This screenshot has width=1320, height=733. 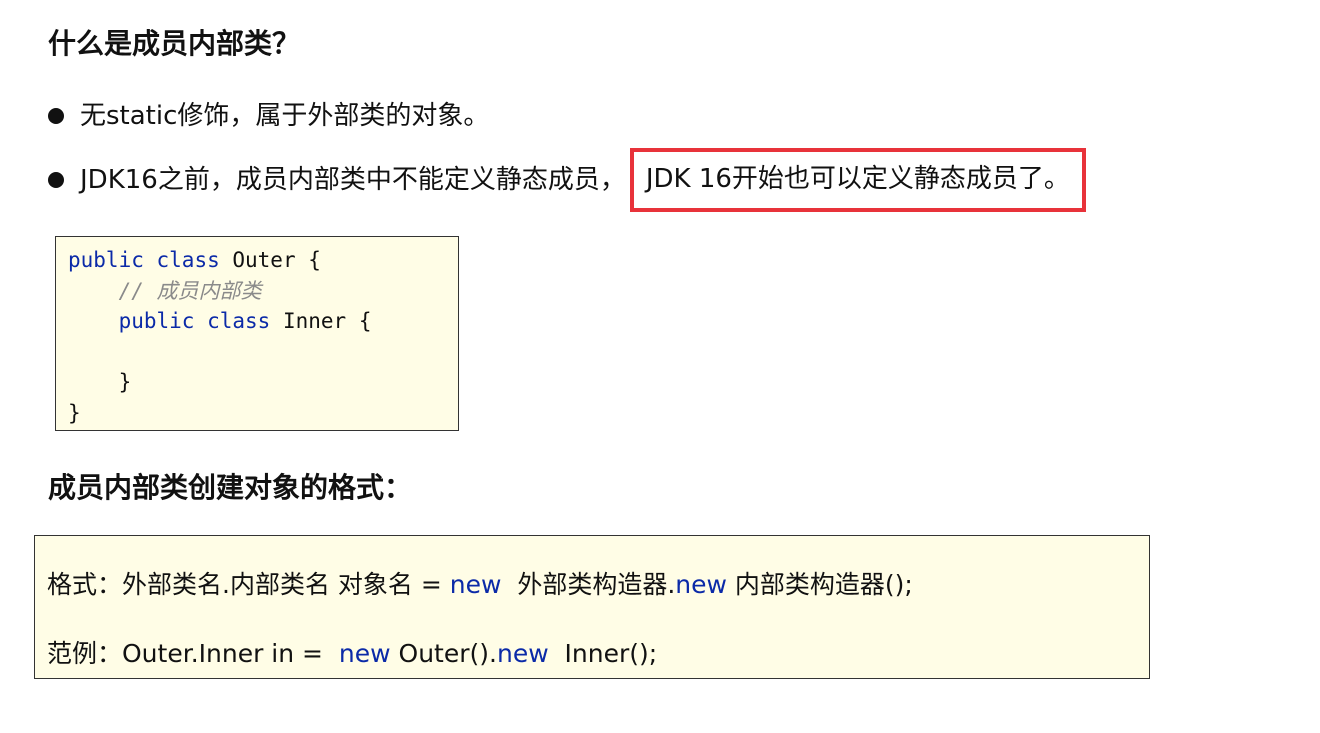 What do you see at coordinates (257, 413) in the screenshot?
I see `code-line-6: }` at bounding box center [257, 413].